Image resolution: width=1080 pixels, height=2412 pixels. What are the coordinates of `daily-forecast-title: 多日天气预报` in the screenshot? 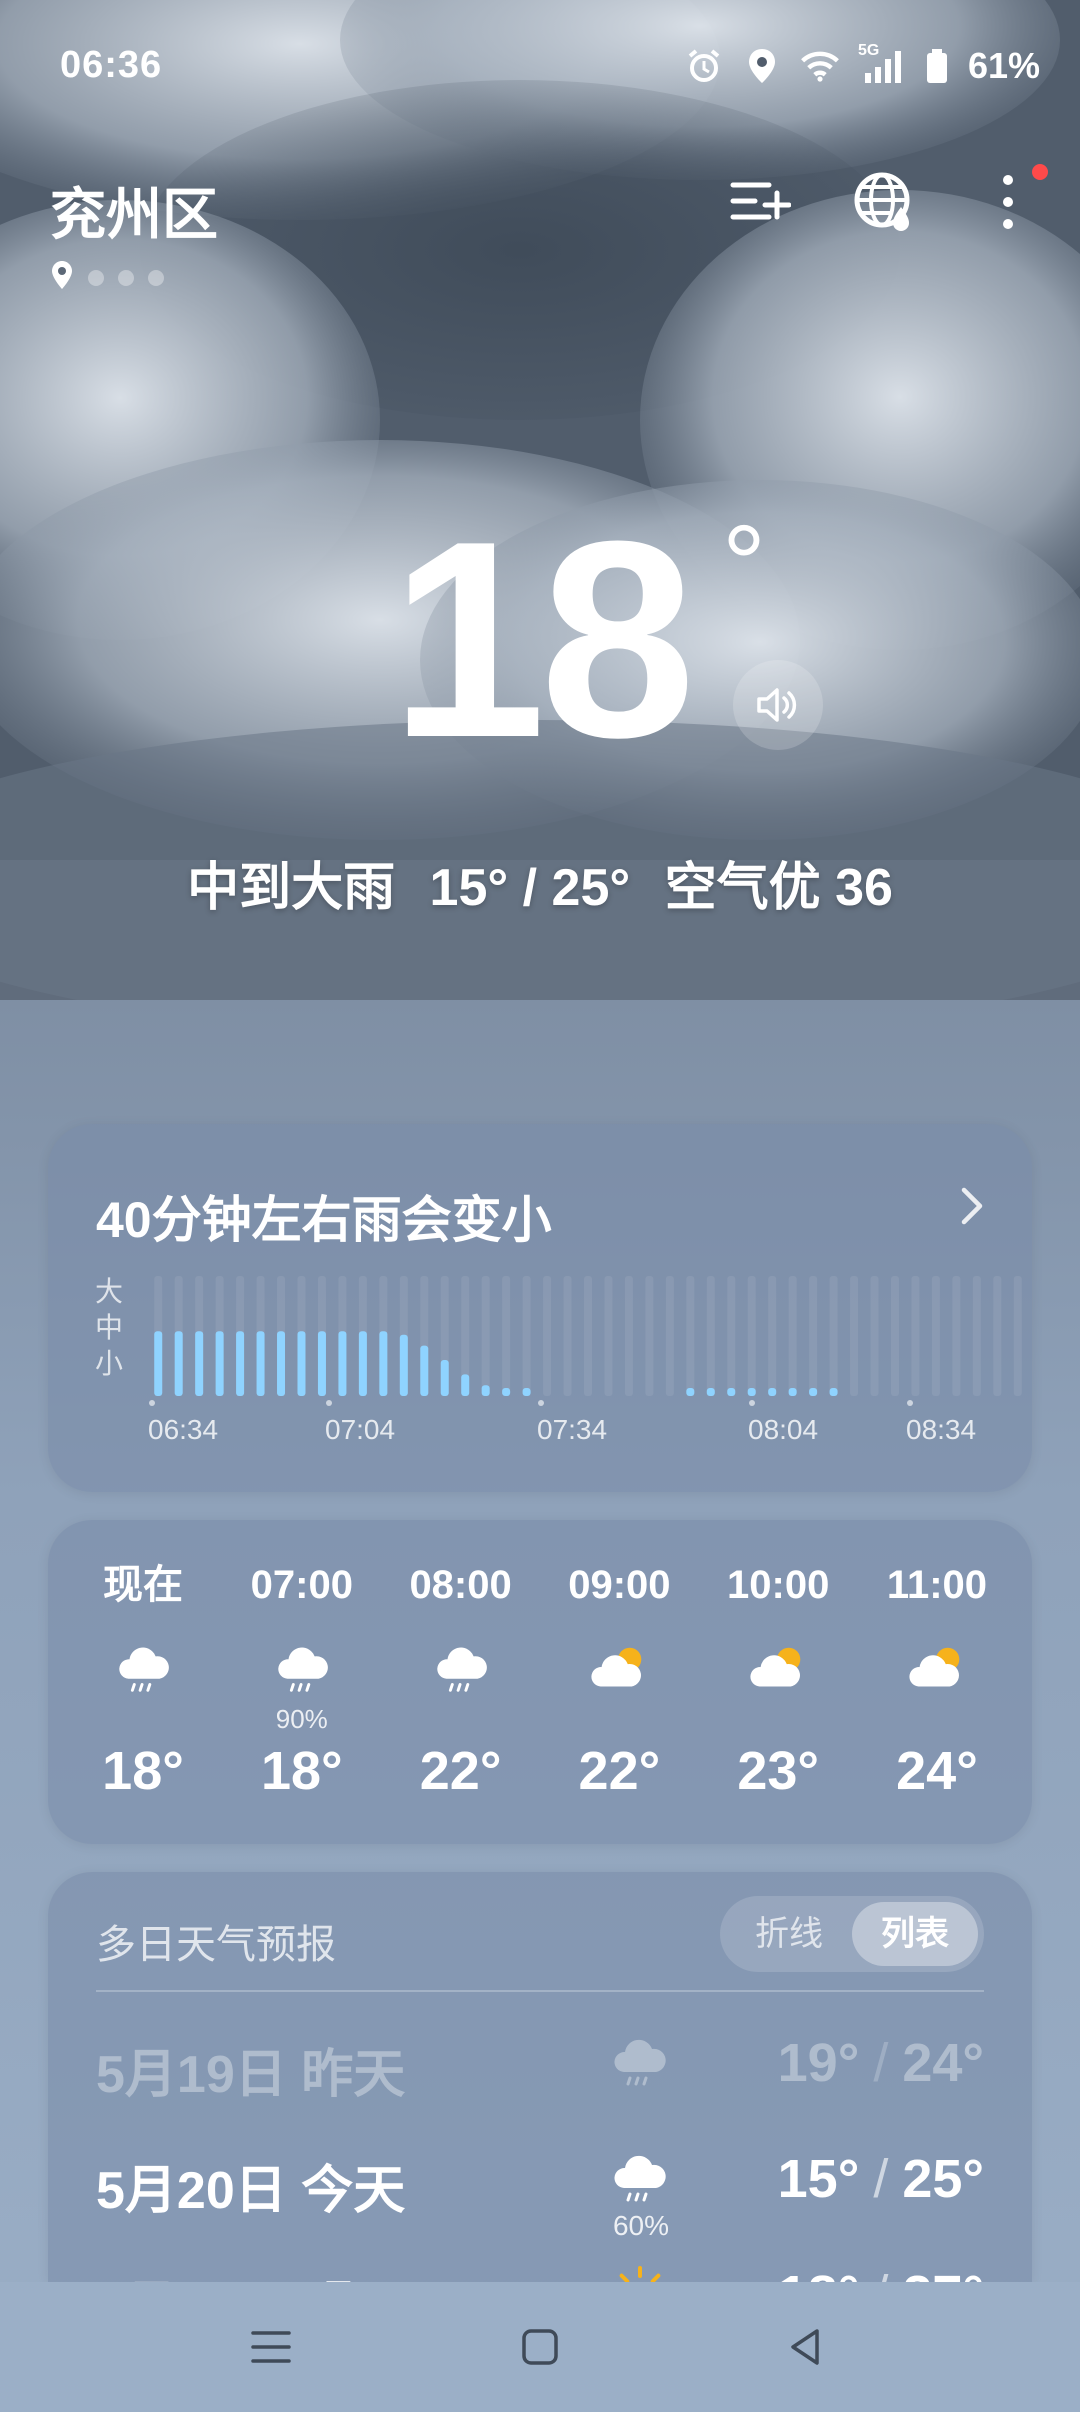 It's located at (216, 1945).